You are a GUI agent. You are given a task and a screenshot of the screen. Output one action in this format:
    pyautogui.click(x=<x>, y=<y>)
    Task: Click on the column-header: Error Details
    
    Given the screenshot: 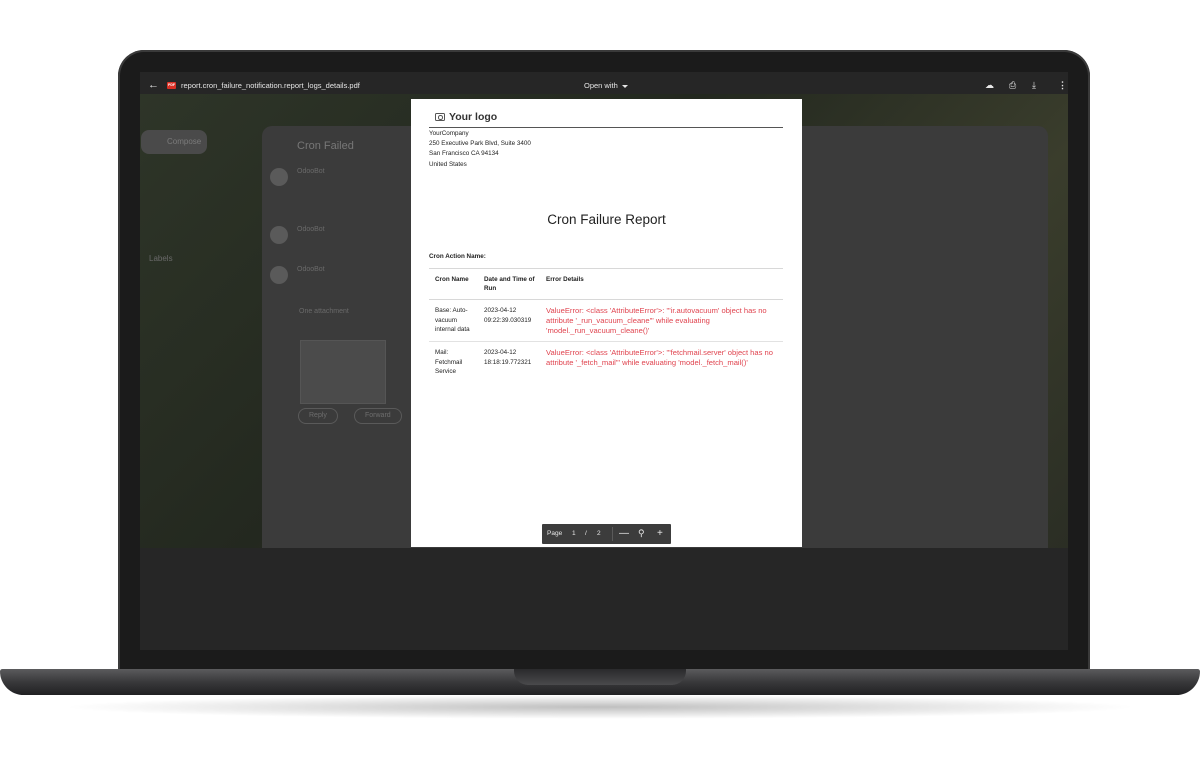 What is the action you would take?
    pyautogui.click(x=661, y=284)
    